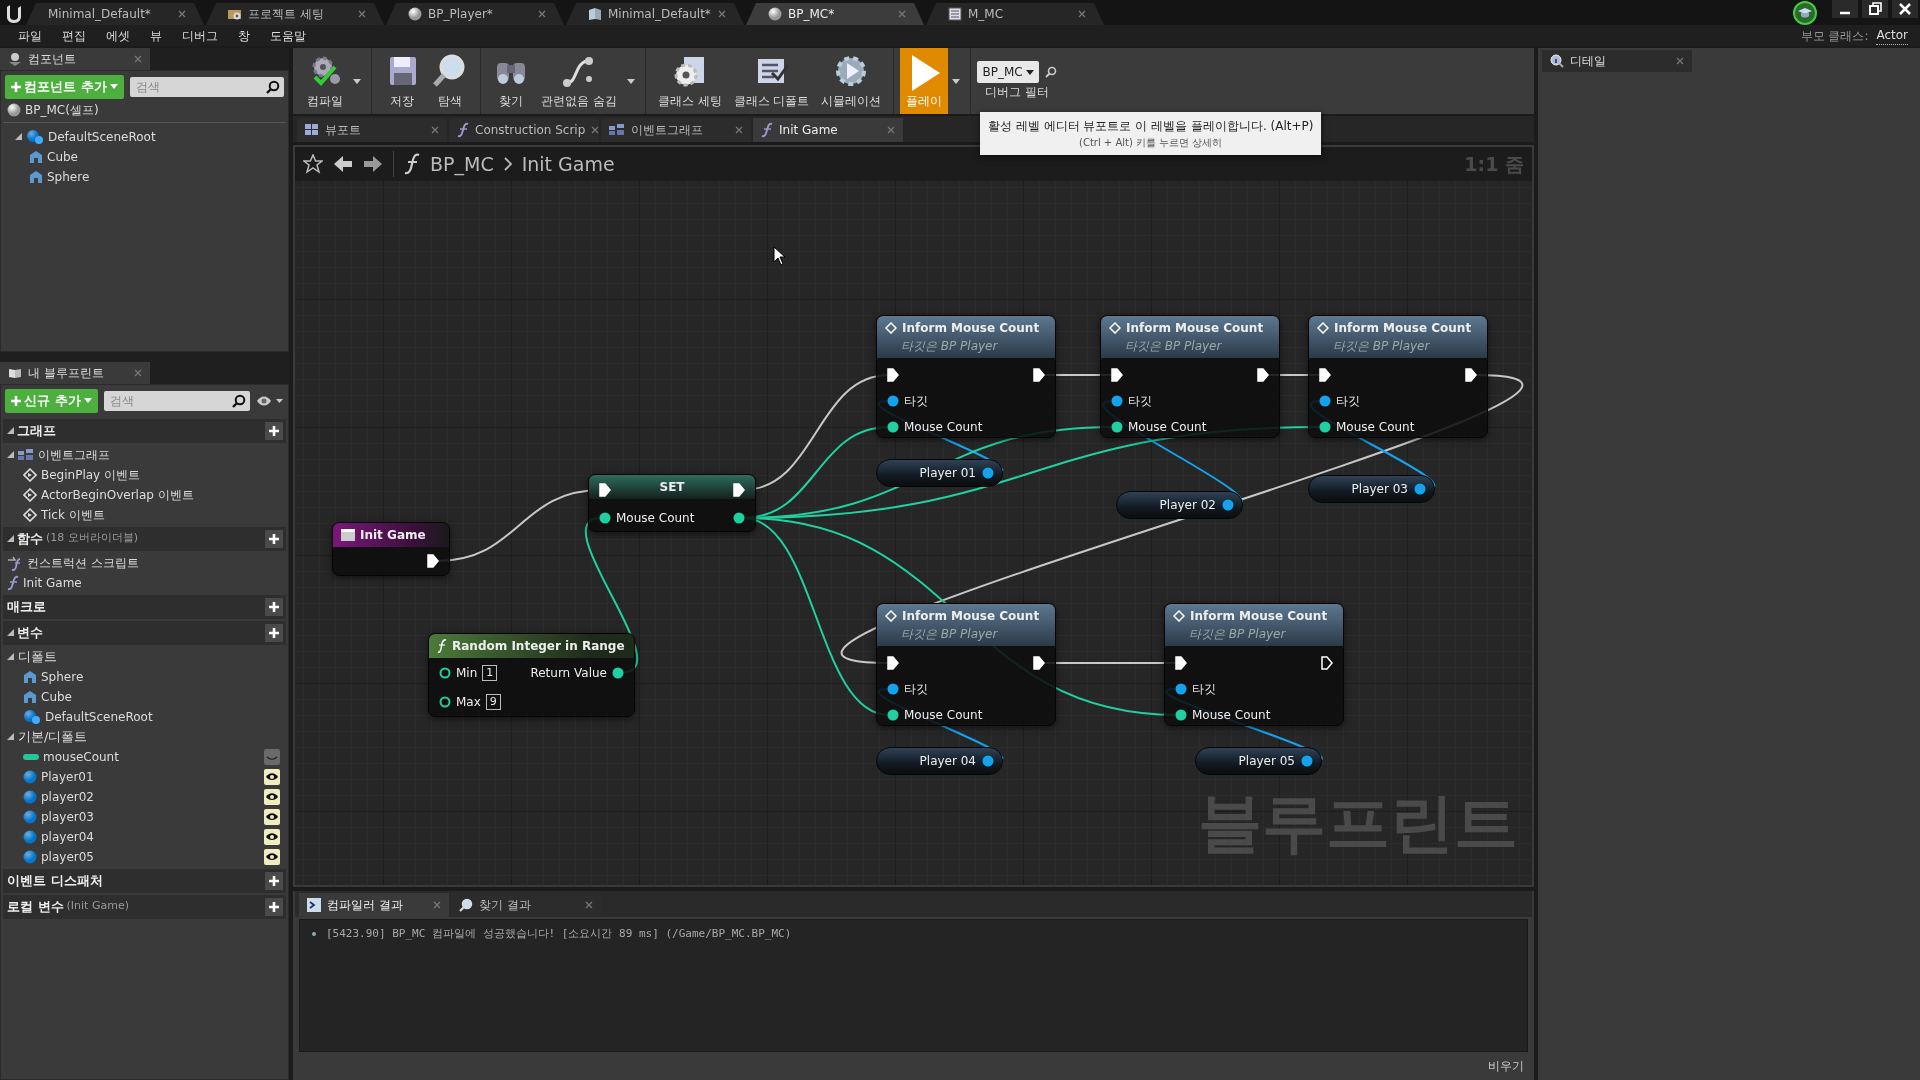  Describe the element at coordinates (30, 35) in the screenshot. I see `menu-item: 파일` at that location.